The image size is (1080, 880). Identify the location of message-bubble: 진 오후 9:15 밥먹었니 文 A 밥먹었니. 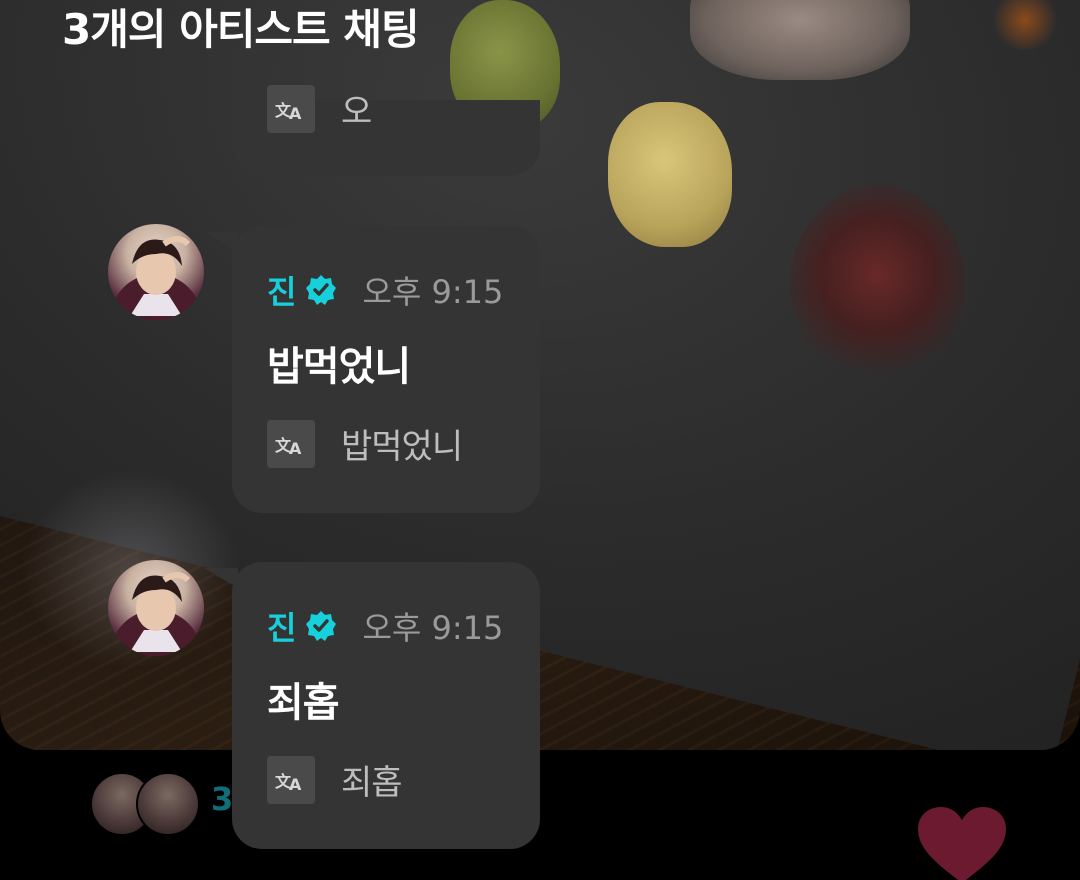
(372, 369).